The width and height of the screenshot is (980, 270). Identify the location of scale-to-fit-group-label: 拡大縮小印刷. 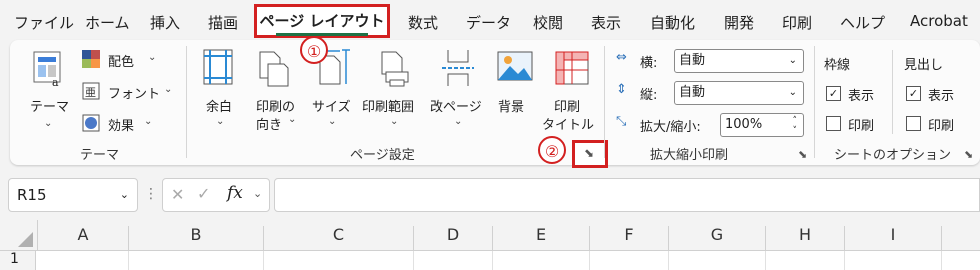
(689, 155).